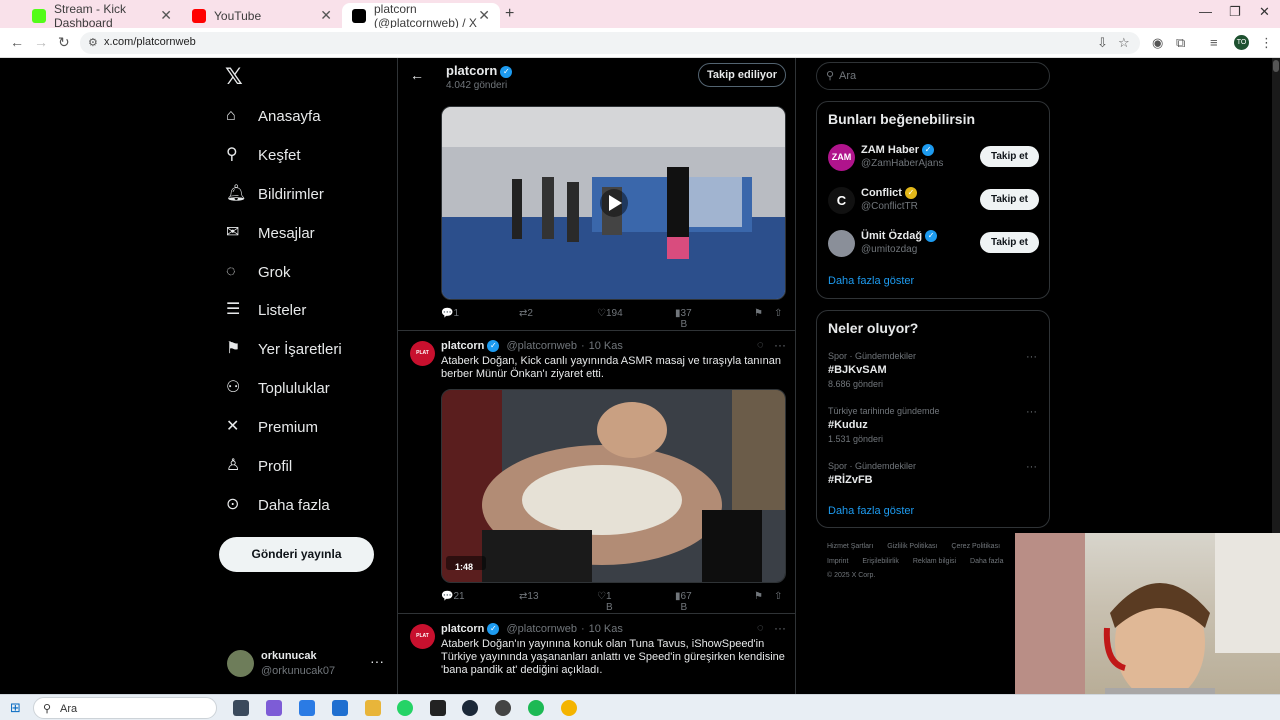 This screenshot has width=1280, height=720. I want to click on close-window-icon: ✕, so click(1264, 12).